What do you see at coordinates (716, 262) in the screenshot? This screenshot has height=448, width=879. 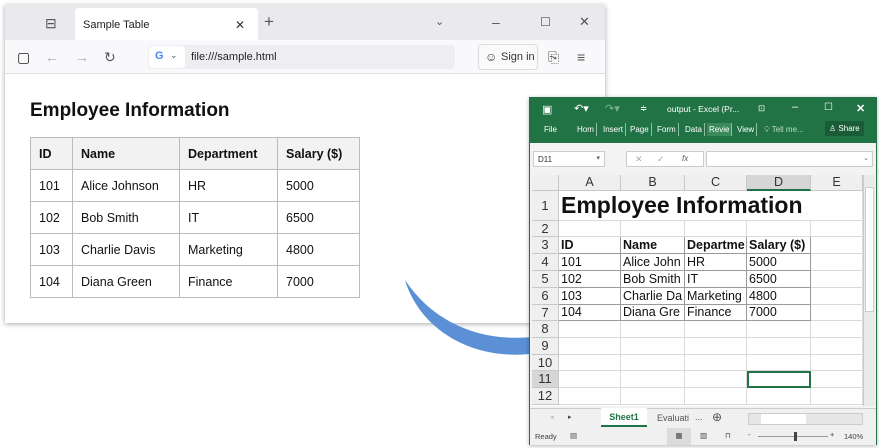 I see `cell: HR` at bounding box center [716, 262].